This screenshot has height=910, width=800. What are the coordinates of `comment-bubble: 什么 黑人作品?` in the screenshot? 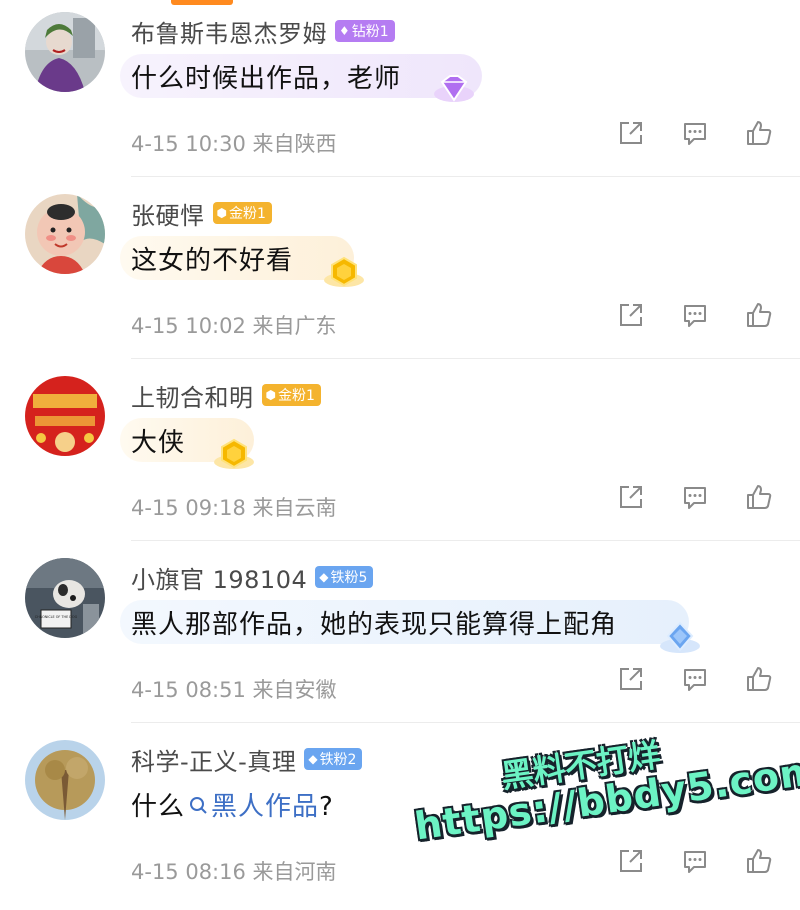 It's located at (284, 804).